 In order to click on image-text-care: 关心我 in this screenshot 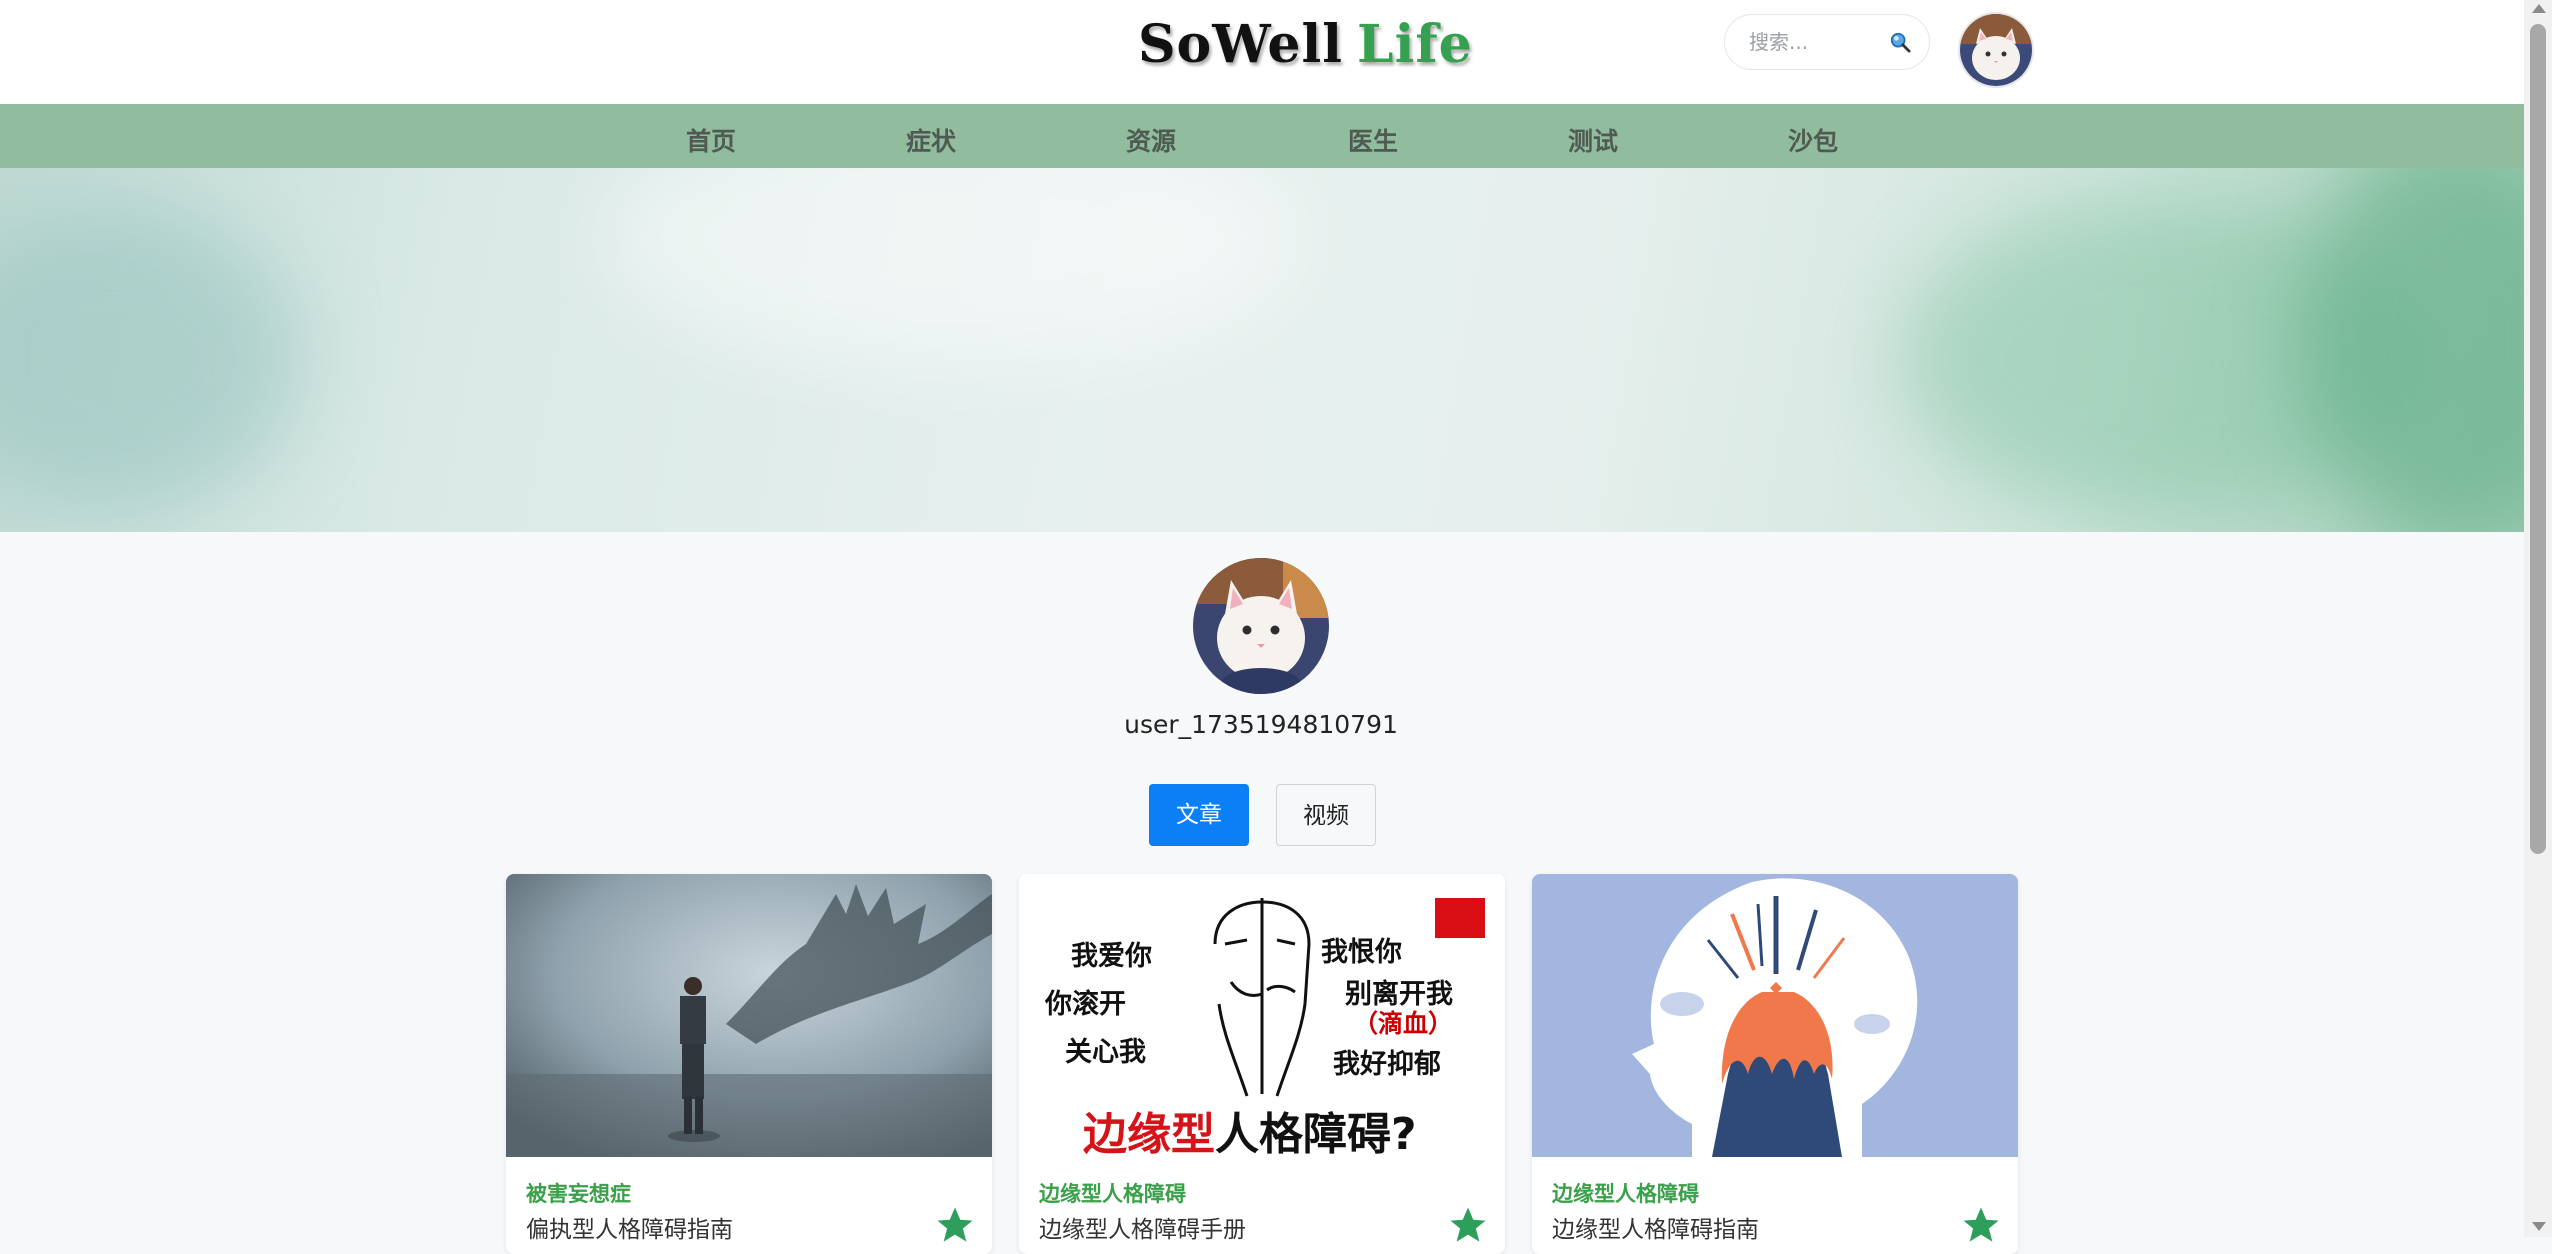, I will do `click(1105, 1052)`.